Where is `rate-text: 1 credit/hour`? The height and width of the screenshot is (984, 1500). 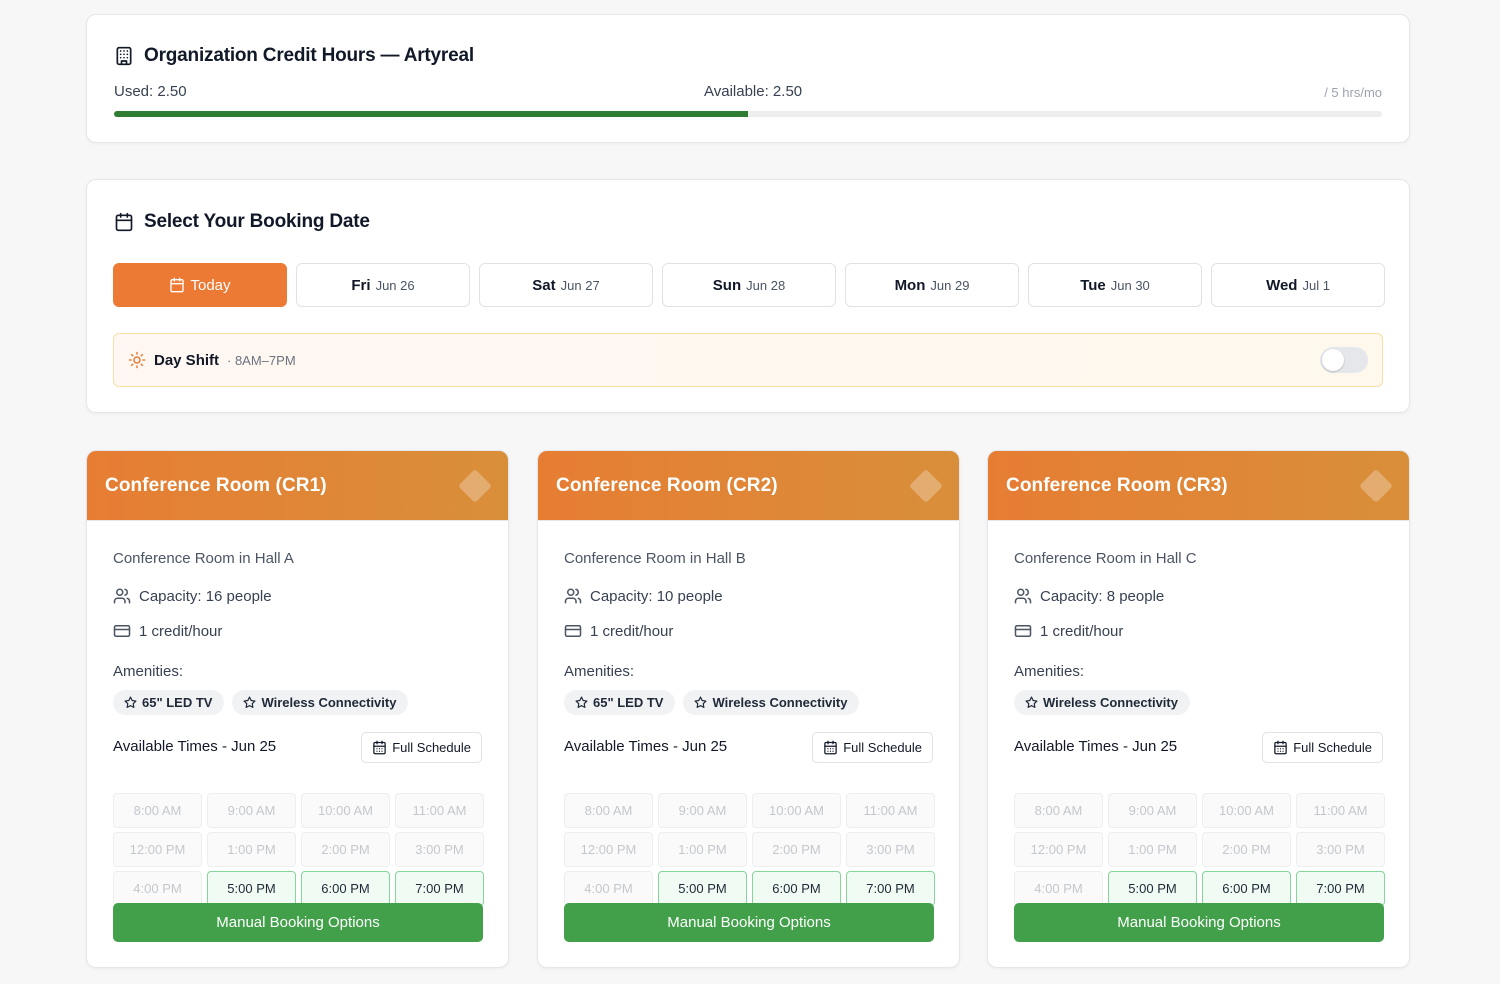
rate-text: 1 credit/hour is located at coordinates (1082, 631).